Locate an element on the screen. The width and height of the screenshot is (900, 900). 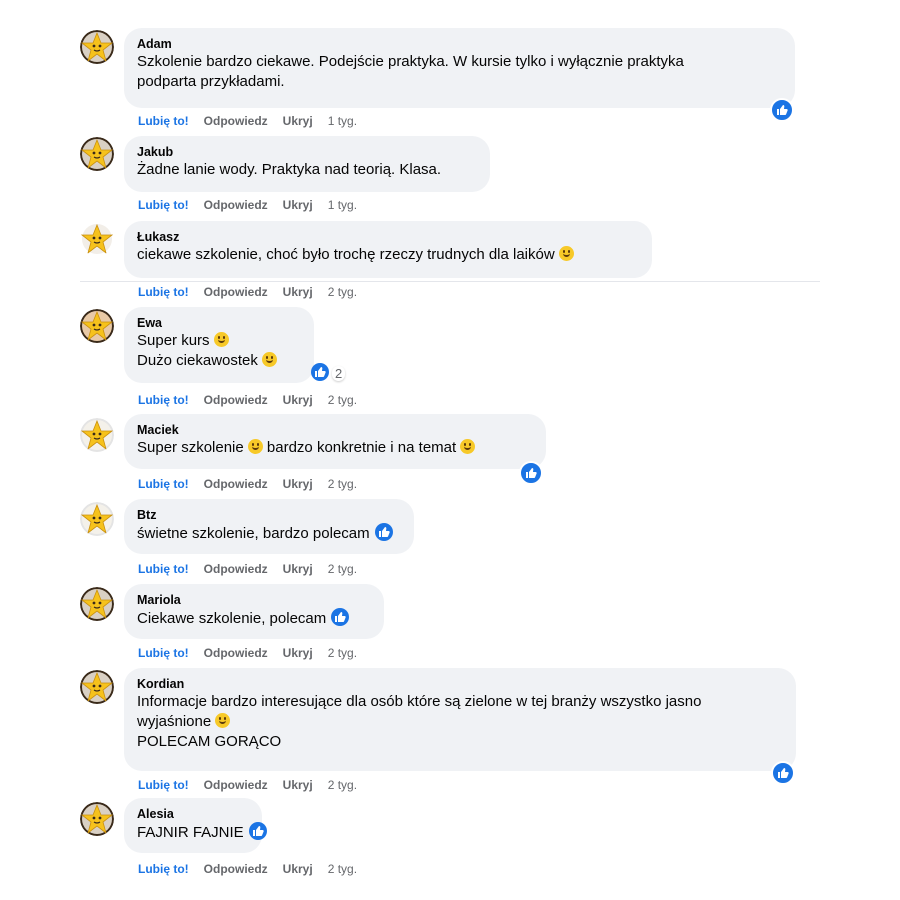
winking-face-emoji-icon is located at coordinates (566, 253).